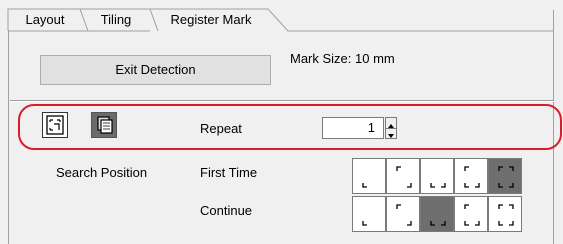 This screenshot has width=563, height=244. Describe the element at coordinates (353, 128) in the screenshot. I see `repeat-input: 1` at that location.